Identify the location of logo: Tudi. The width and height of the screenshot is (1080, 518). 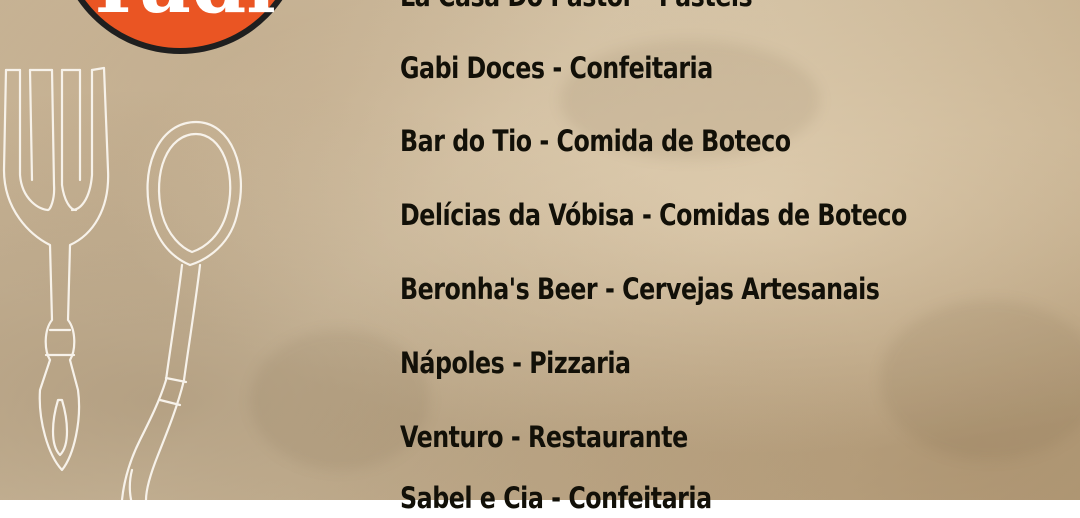
(180, 29).